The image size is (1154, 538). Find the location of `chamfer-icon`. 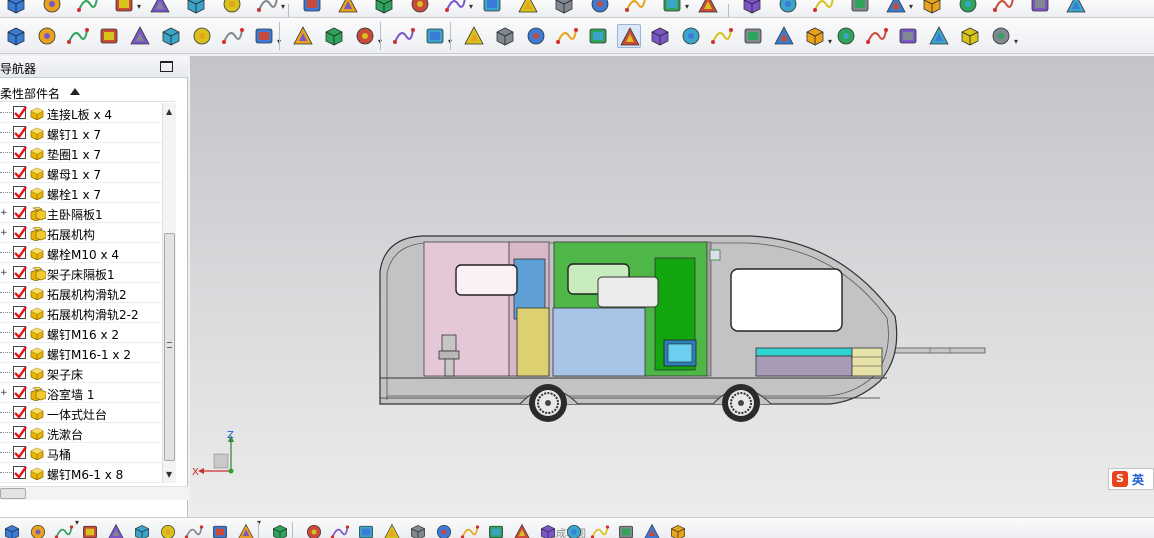

chamfer-icon is located at coordinates (788, 8).